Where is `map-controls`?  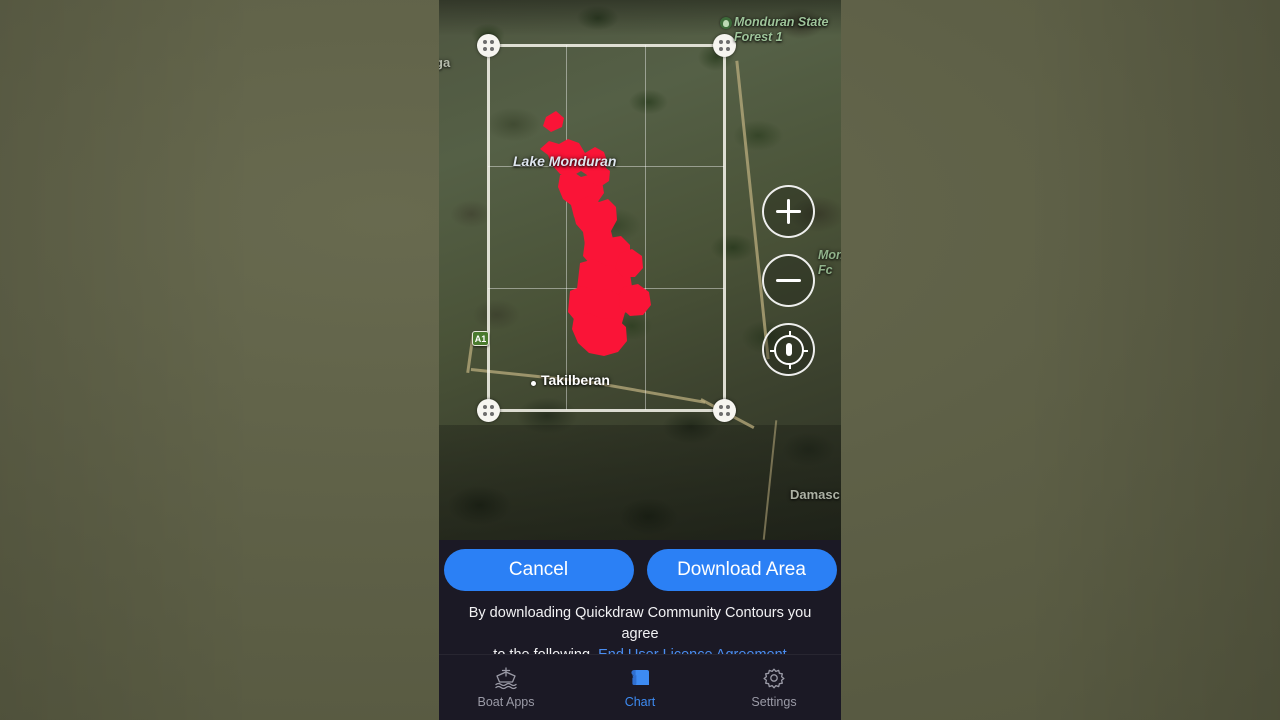
map-controls is located at coordinates (788, 280).